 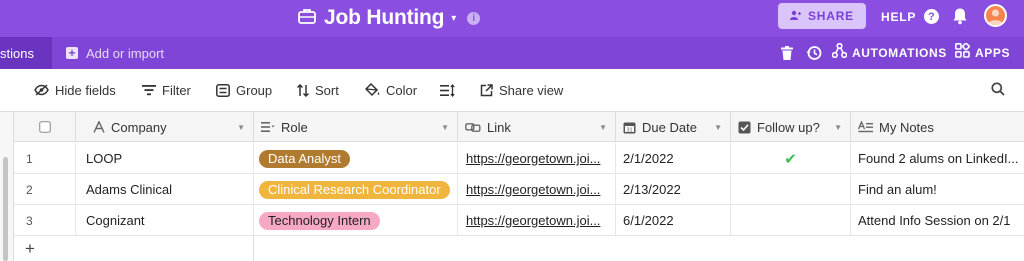 I want to click on column-header-company: Company ▼, so click(x=165, y=127).